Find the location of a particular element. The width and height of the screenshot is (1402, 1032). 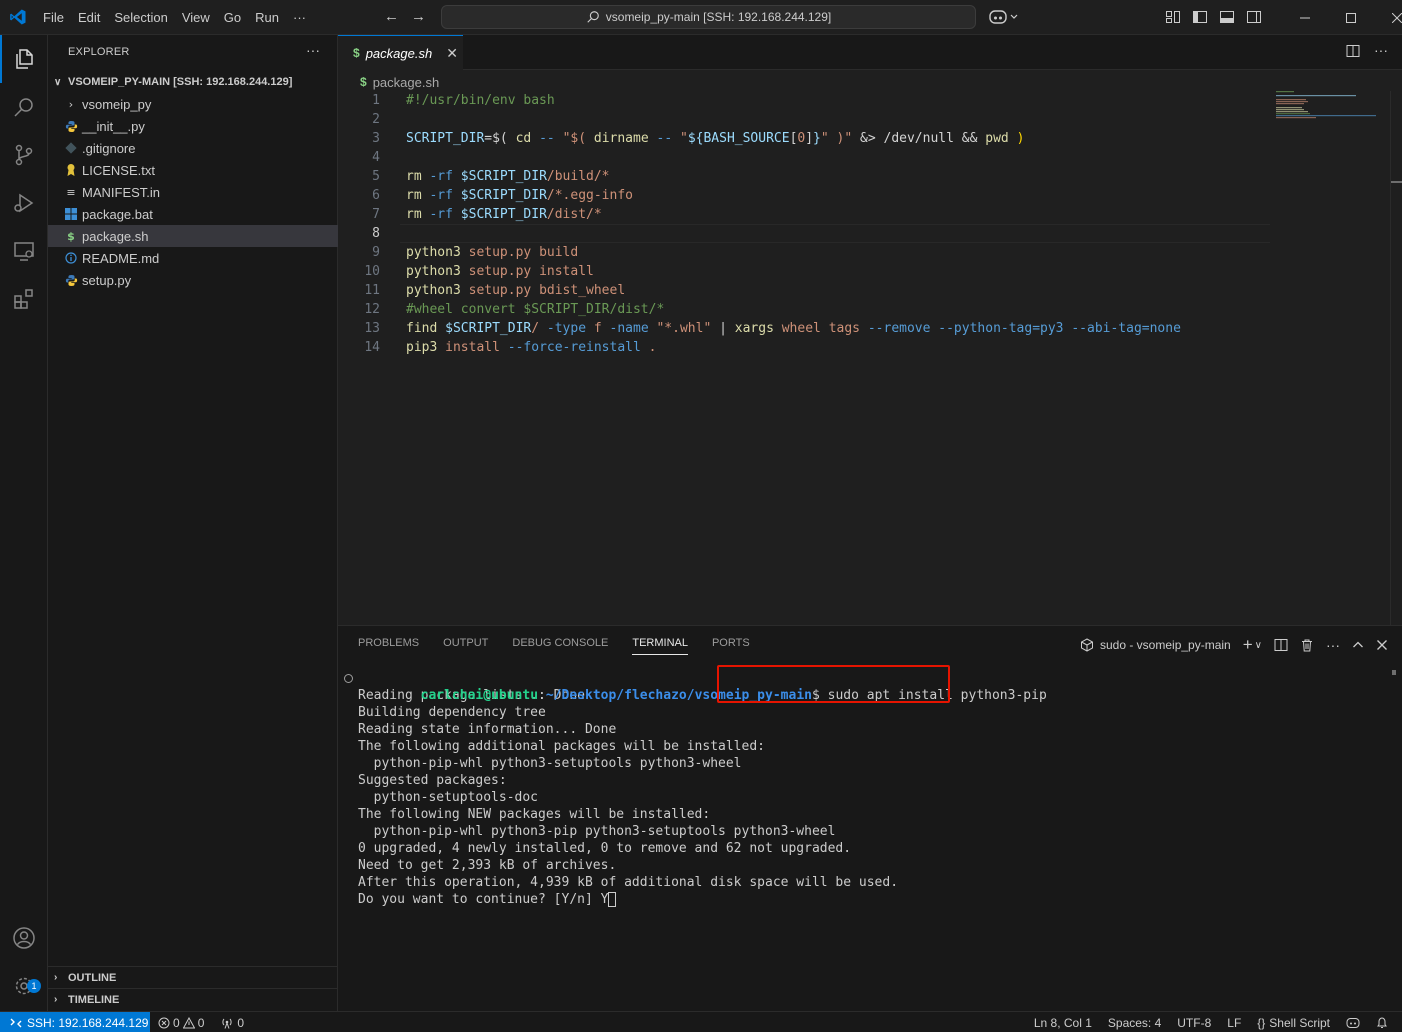

menu-run: Run is located at coordinates (267, 17).